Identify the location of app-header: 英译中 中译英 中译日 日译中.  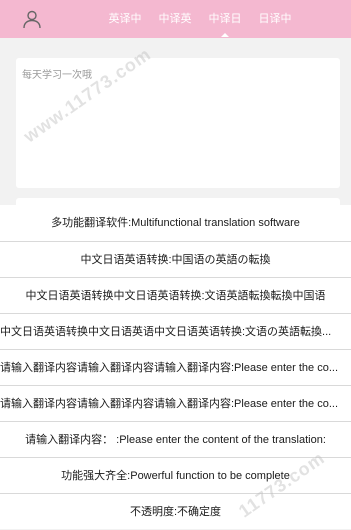
(175, 19).